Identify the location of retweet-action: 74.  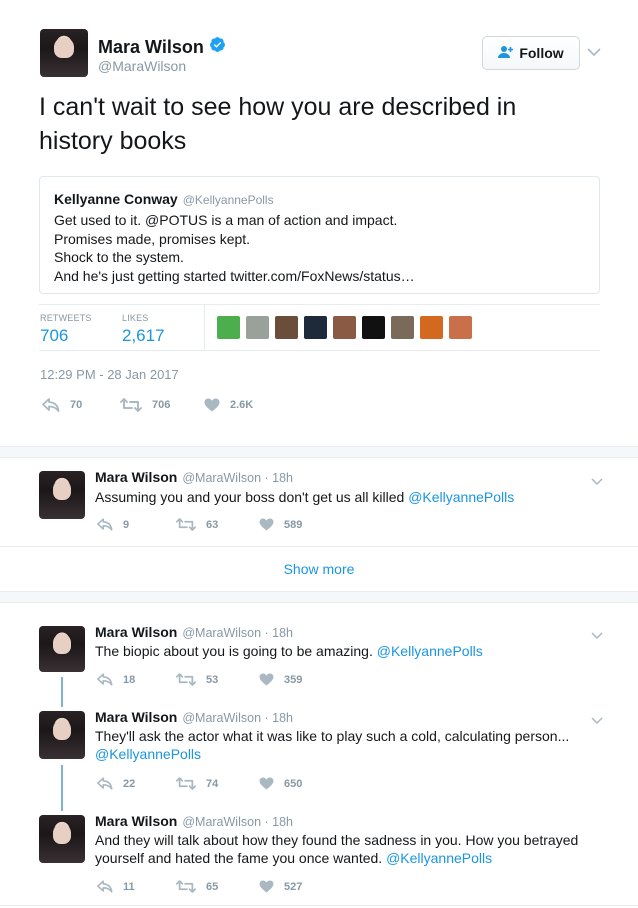
(197, 783).